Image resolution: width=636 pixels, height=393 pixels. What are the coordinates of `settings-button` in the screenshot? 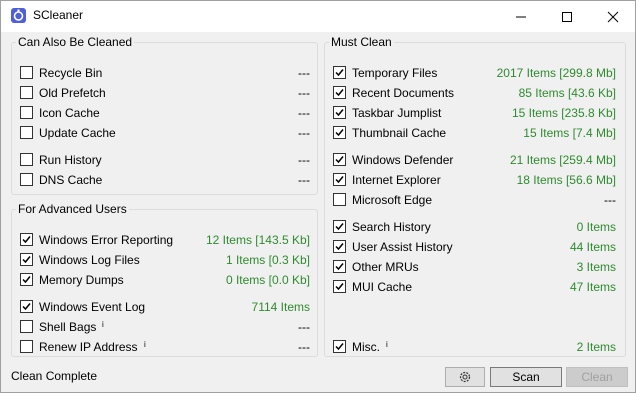 It's located at (465, 377).